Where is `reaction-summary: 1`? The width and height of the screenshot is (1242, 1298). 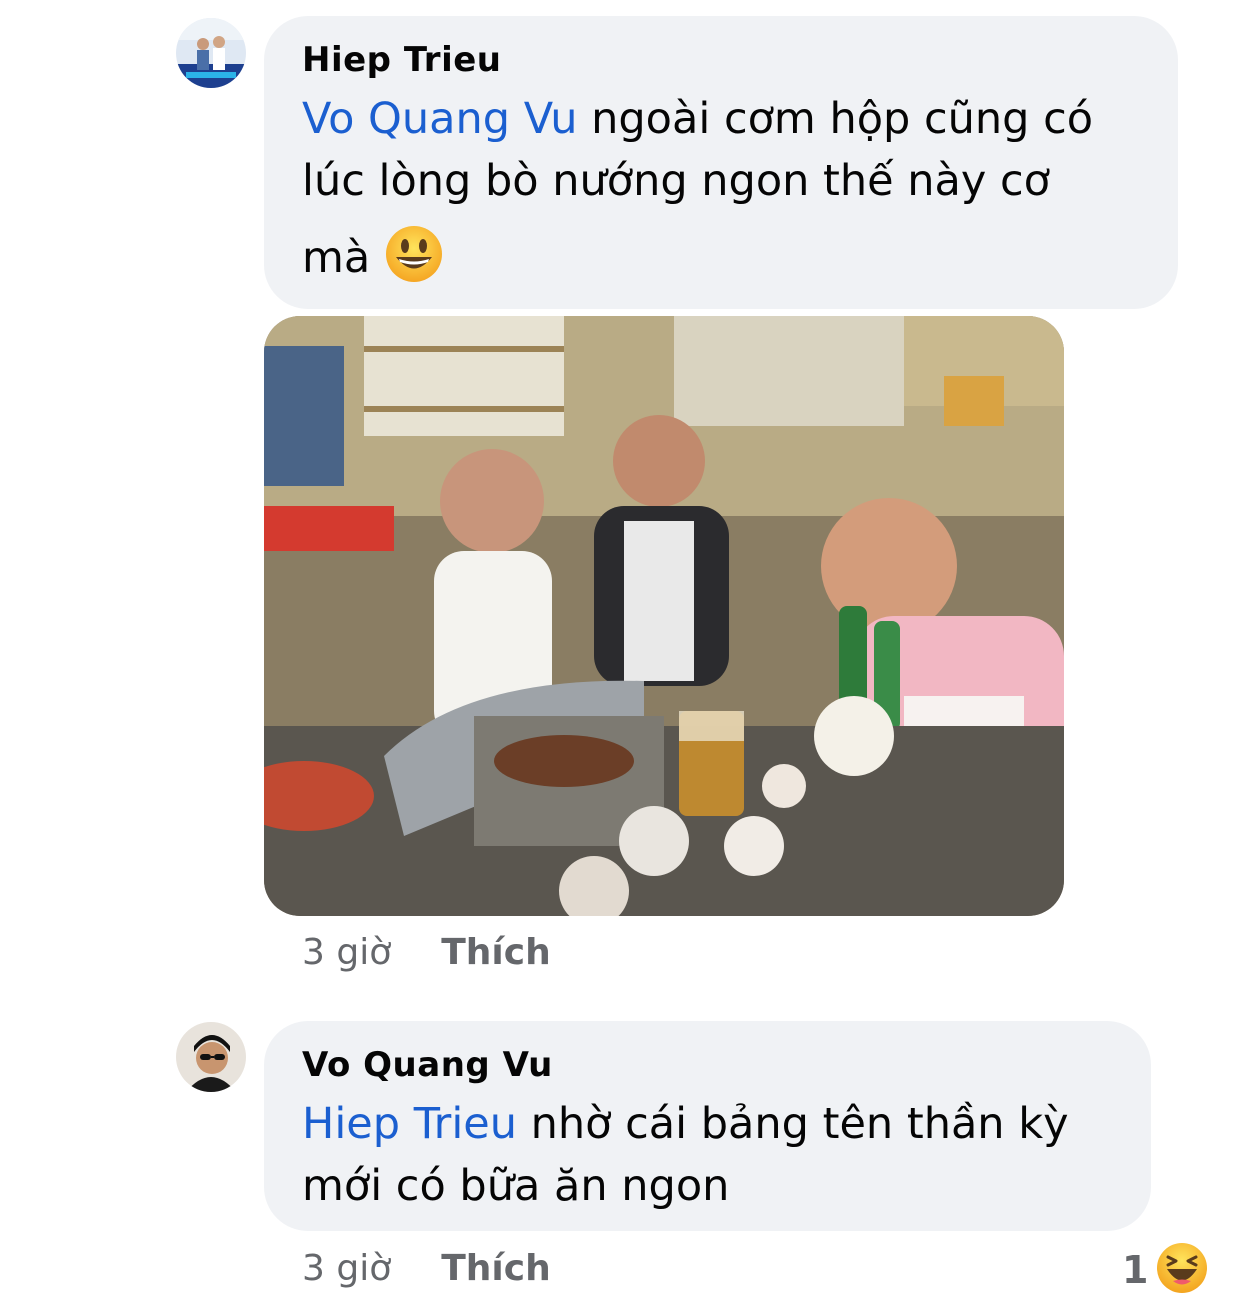 reaction-summary: 1 is located at coordinates (1165, 1270).